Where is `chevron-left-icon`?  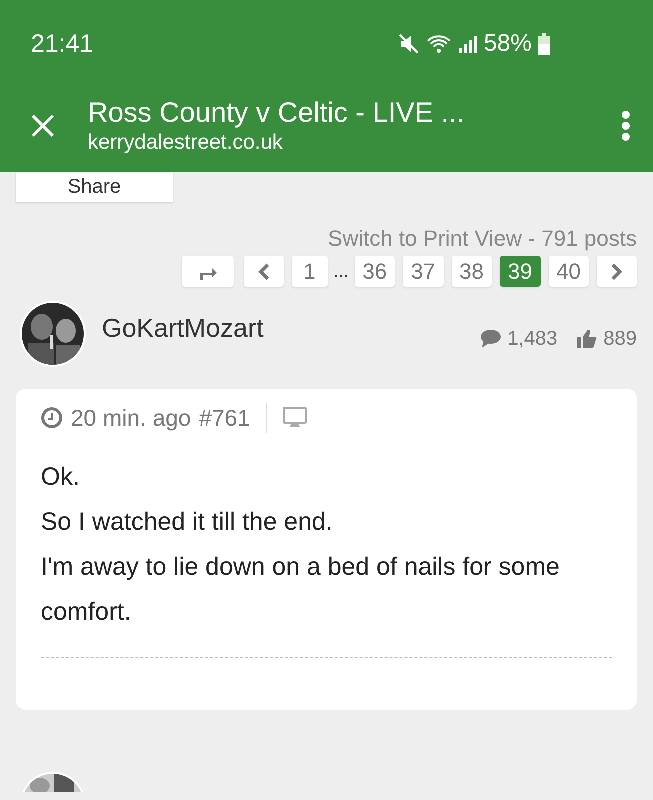
chevron-left-icon is located at coordinates (264, 271).